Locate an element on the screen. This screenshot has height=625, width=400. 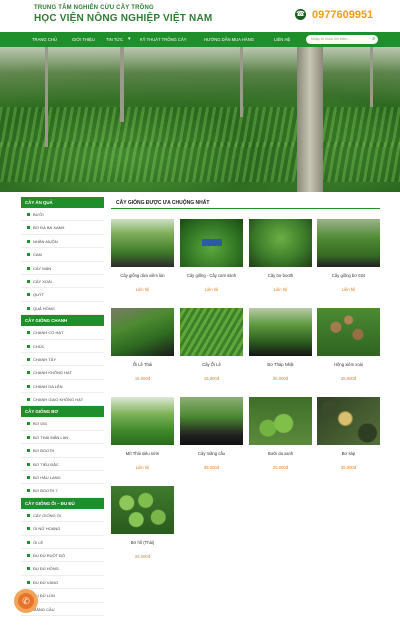
chevron-down-icon: ▾ is located at coordinates (129, 39).